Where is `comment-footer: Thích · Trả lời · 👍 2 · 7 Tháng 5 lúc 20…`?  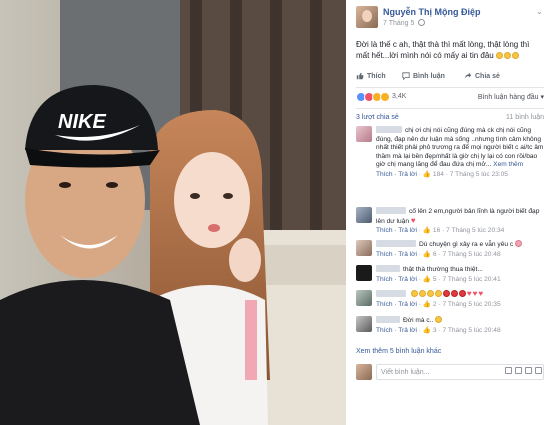
comment-footer: Thích · Trả lời · 👍 2 · 7 Tháng 5 lúc 20… is located at coordinates (438, 304).